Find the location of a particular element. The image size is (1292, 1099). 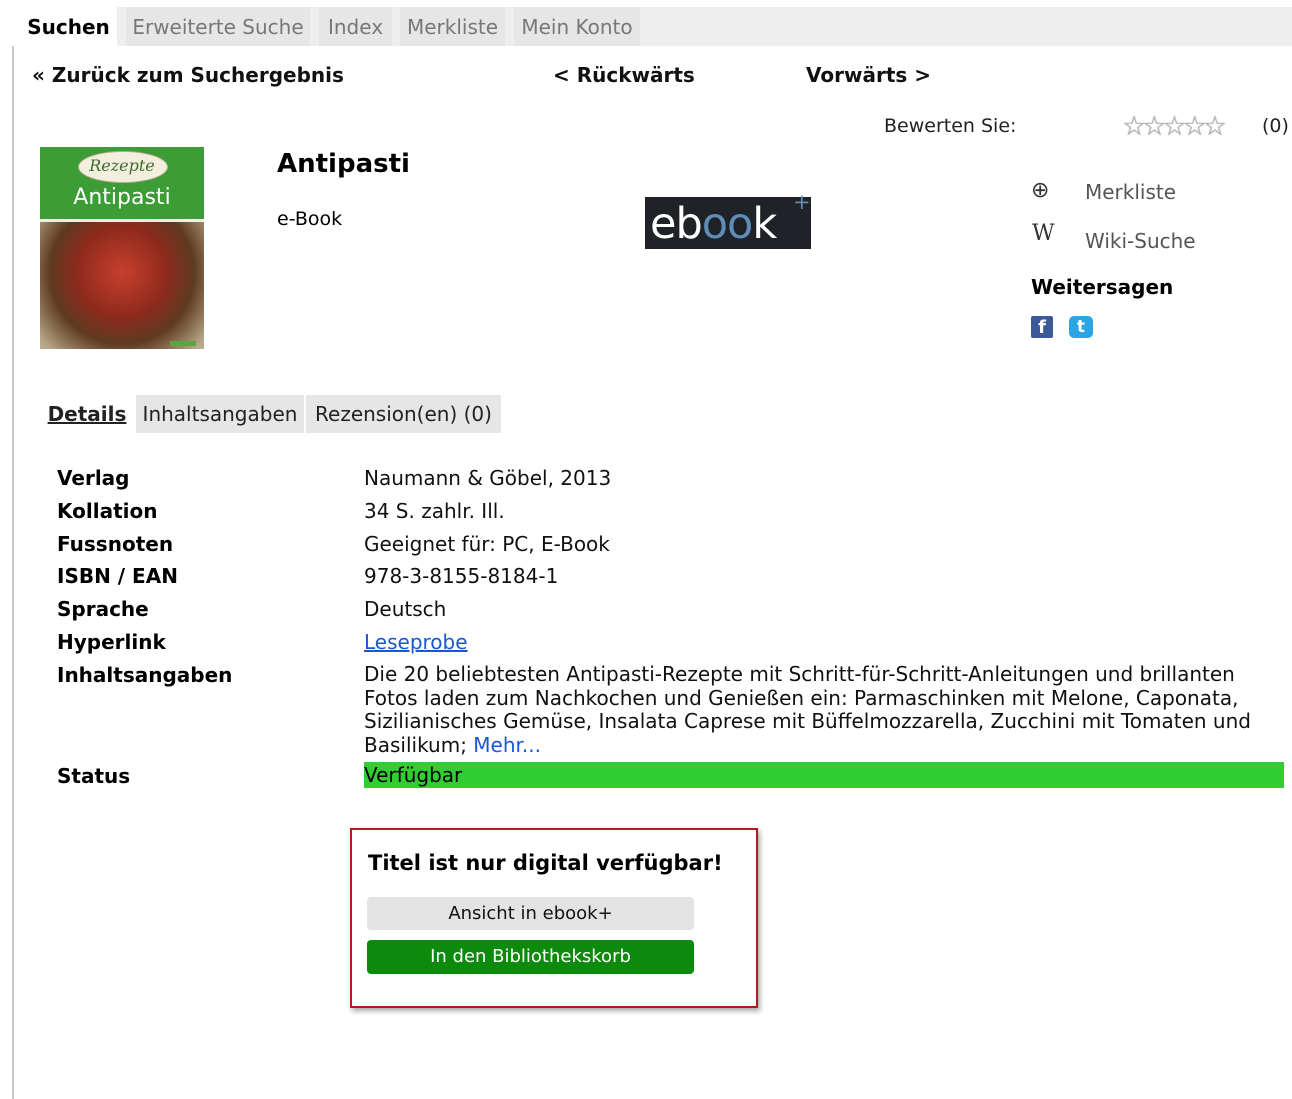

tab-erweiterte-suche: Erweiterte Suche is located at coordinates (218, 26).